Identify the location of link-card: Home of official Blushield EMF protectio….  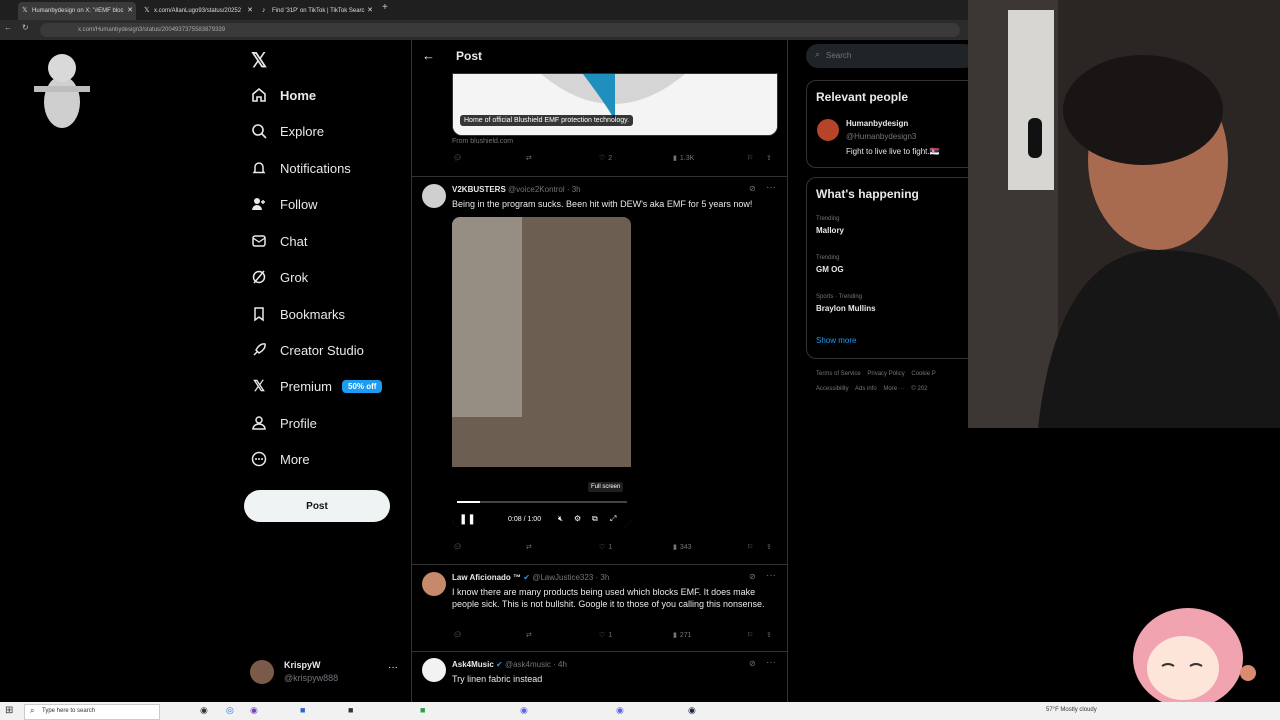
(615, 104).